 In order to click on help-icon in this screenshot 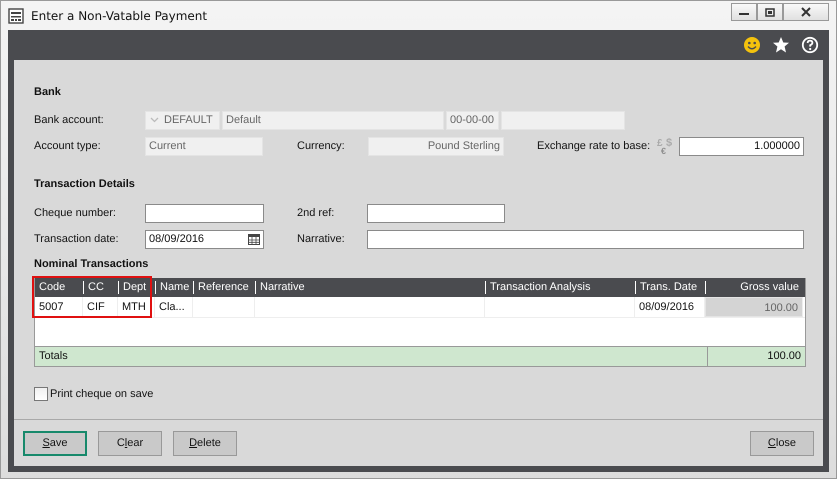, I will do `click(810, 45)`.